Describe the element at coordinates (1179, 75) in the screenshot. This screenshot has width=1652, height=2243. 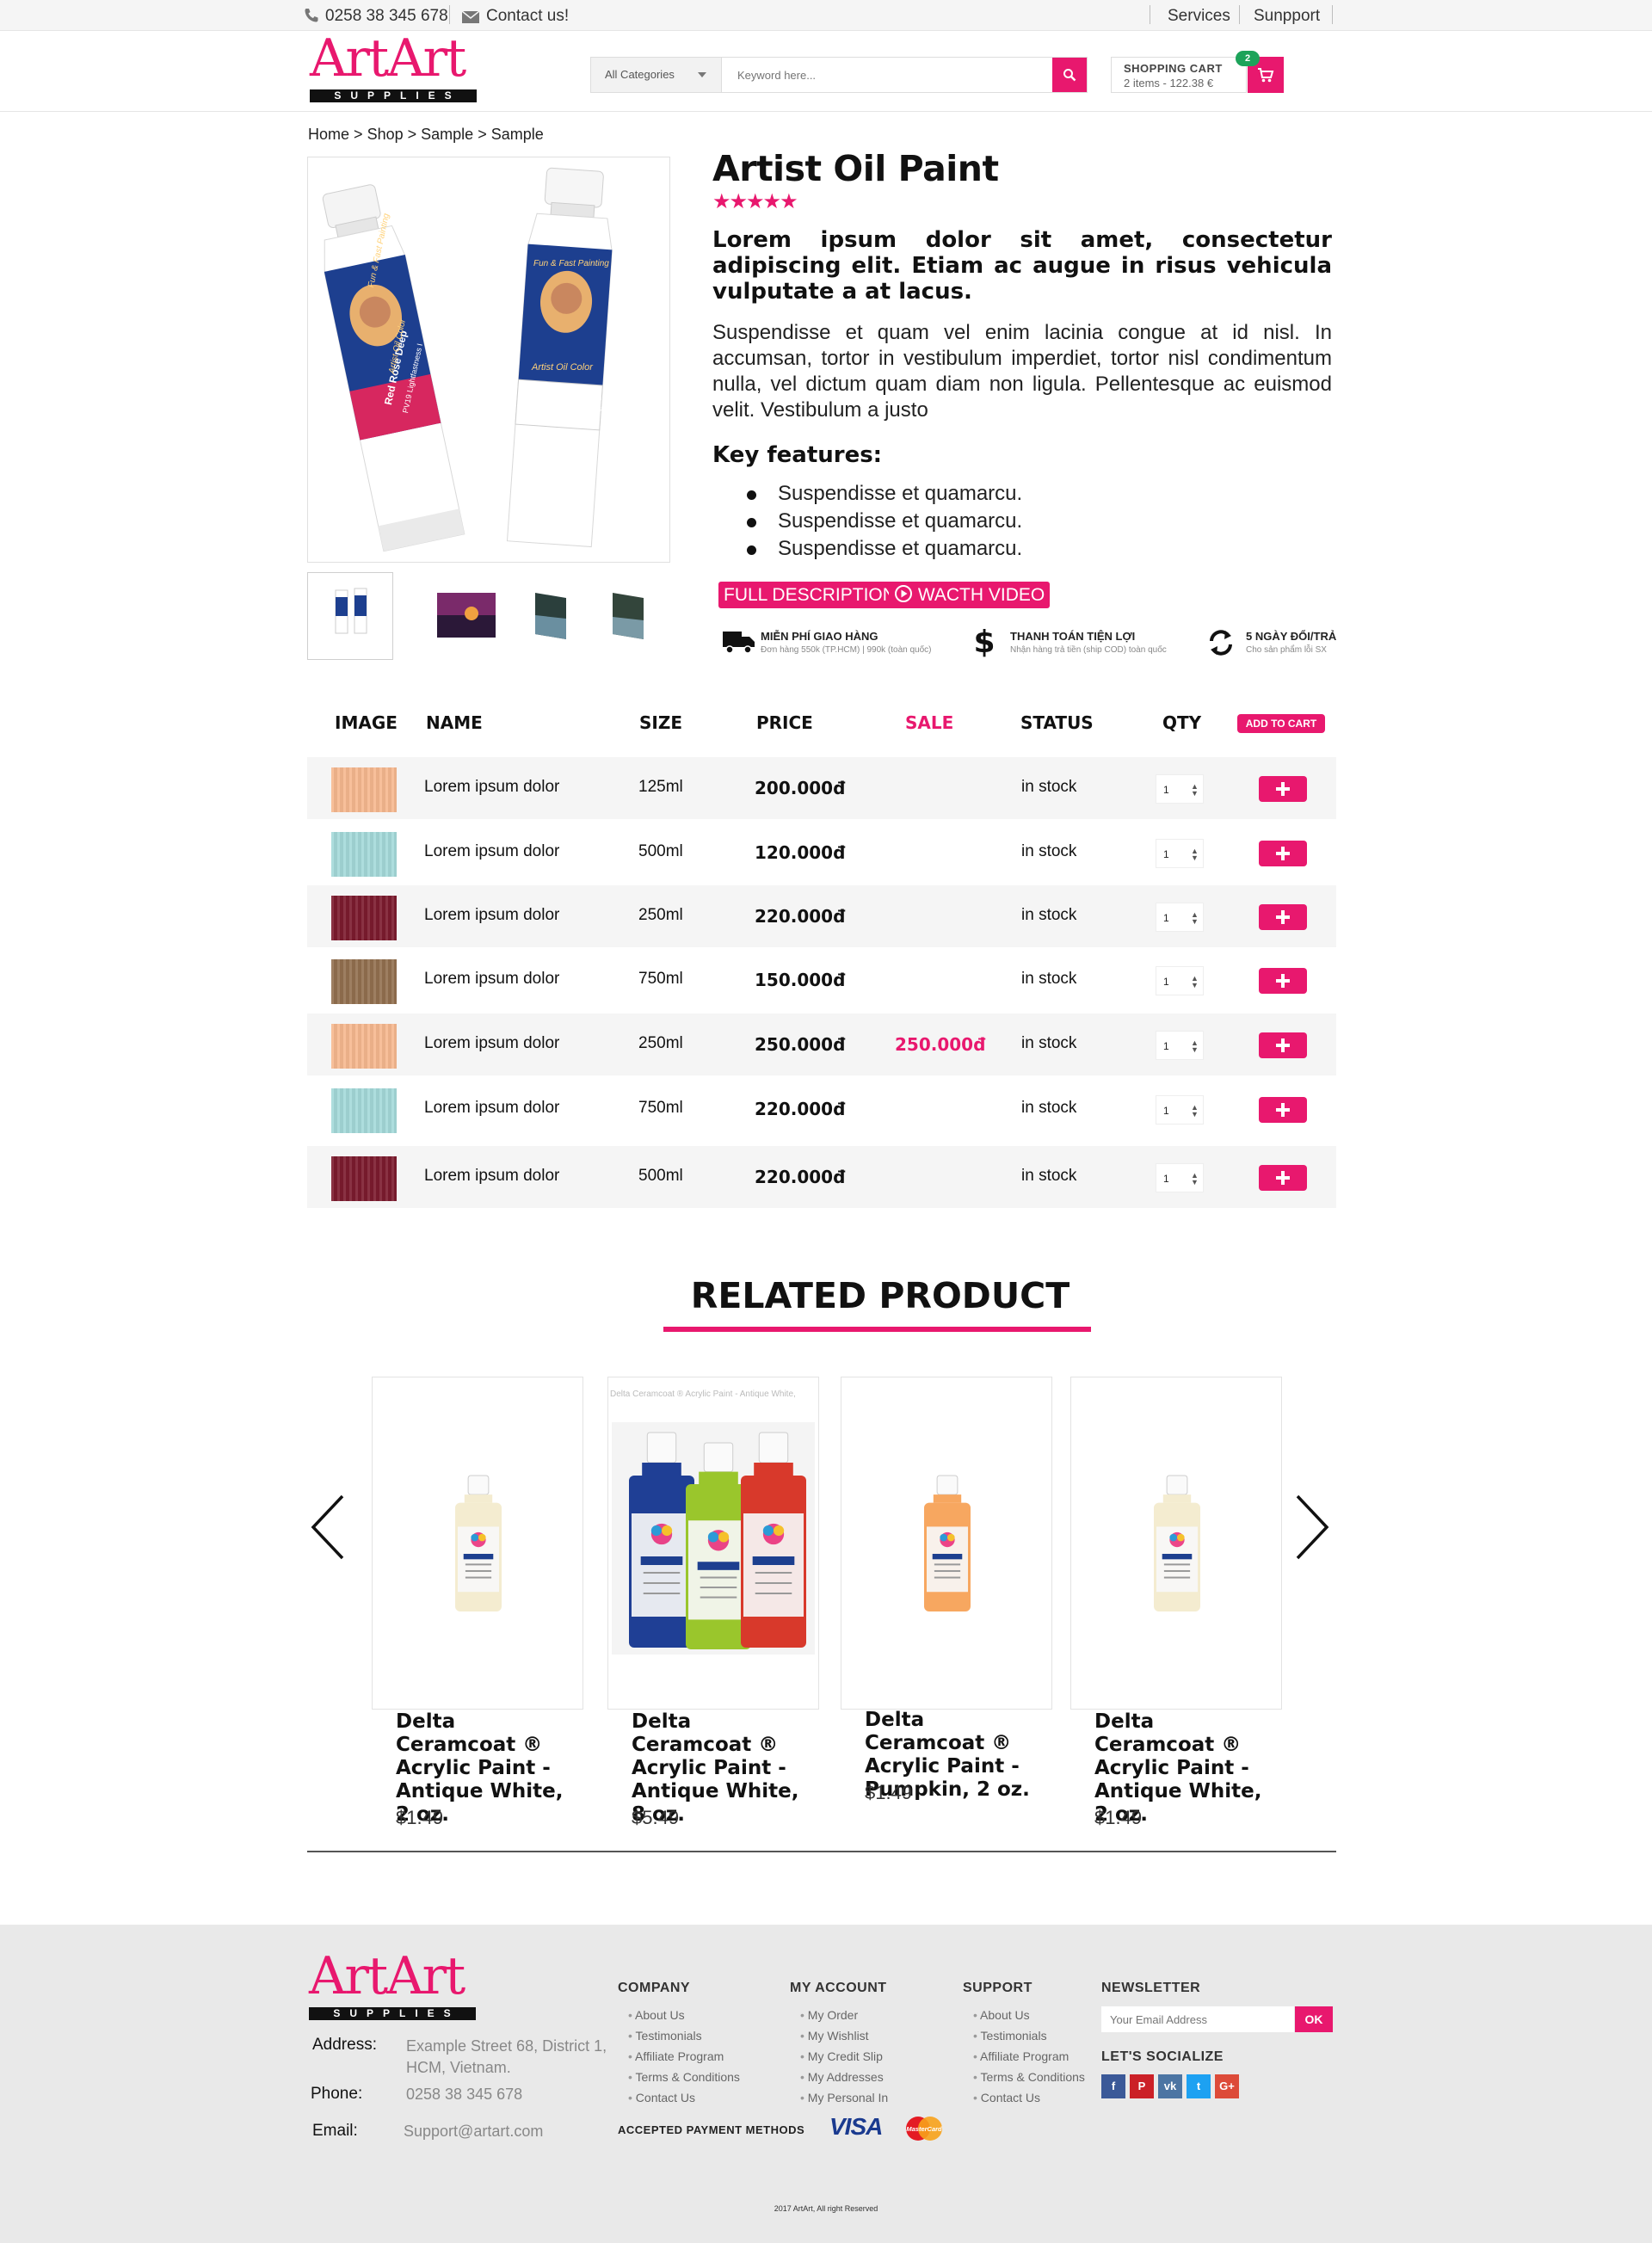
I see `shopping-cart-summary: SHOPPING CART 2 items - 122.38 €` at that location.